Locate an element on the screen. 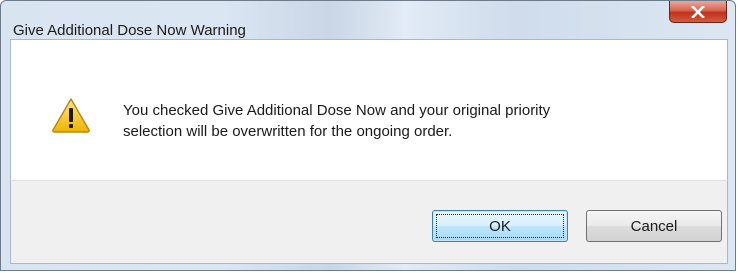  ok-button: OK is located at coordinates (500, 226).